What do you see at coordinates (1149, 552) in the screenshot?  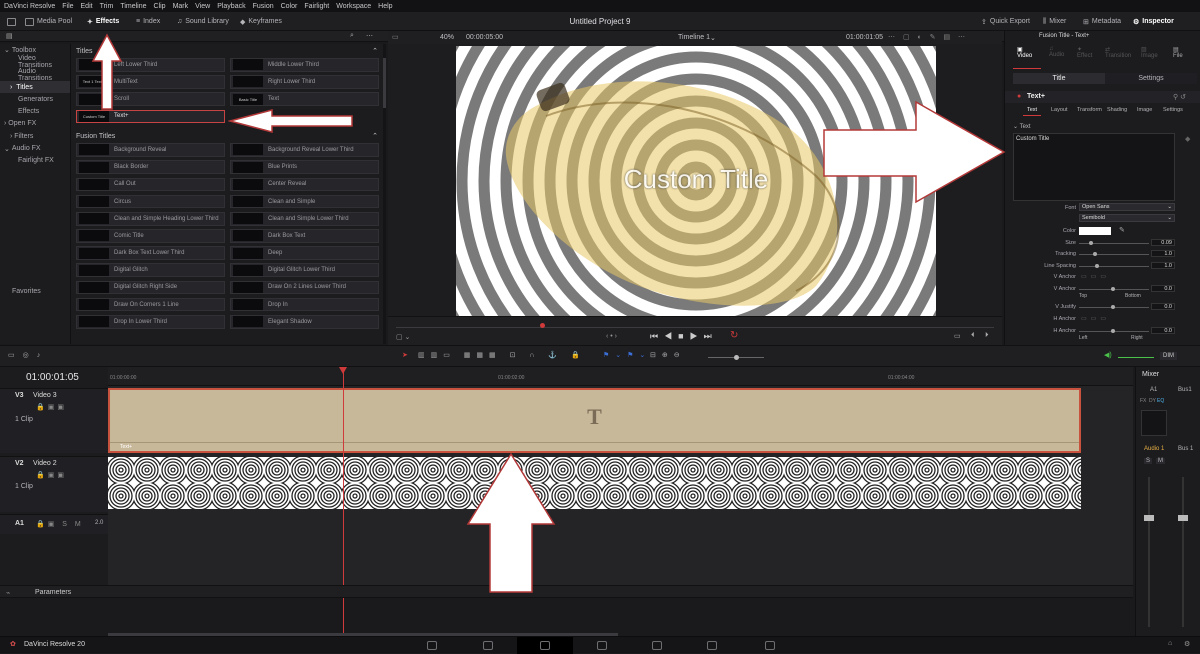 I see `audio1-fader-track` at bounding box center [1149, 552].